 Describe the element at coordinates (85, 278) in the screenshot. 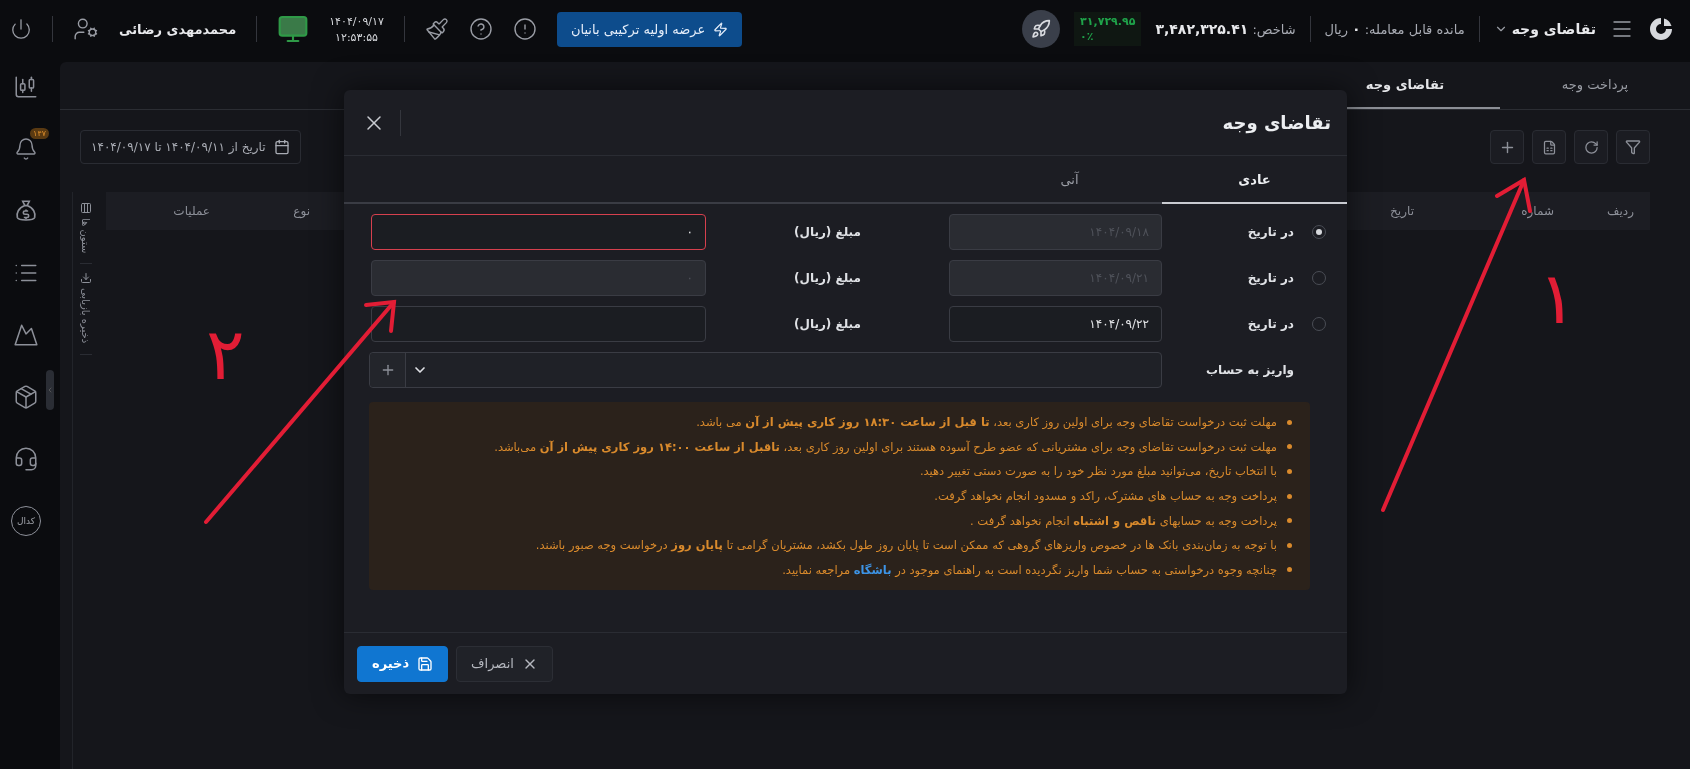

I see `download-icon` at that location.